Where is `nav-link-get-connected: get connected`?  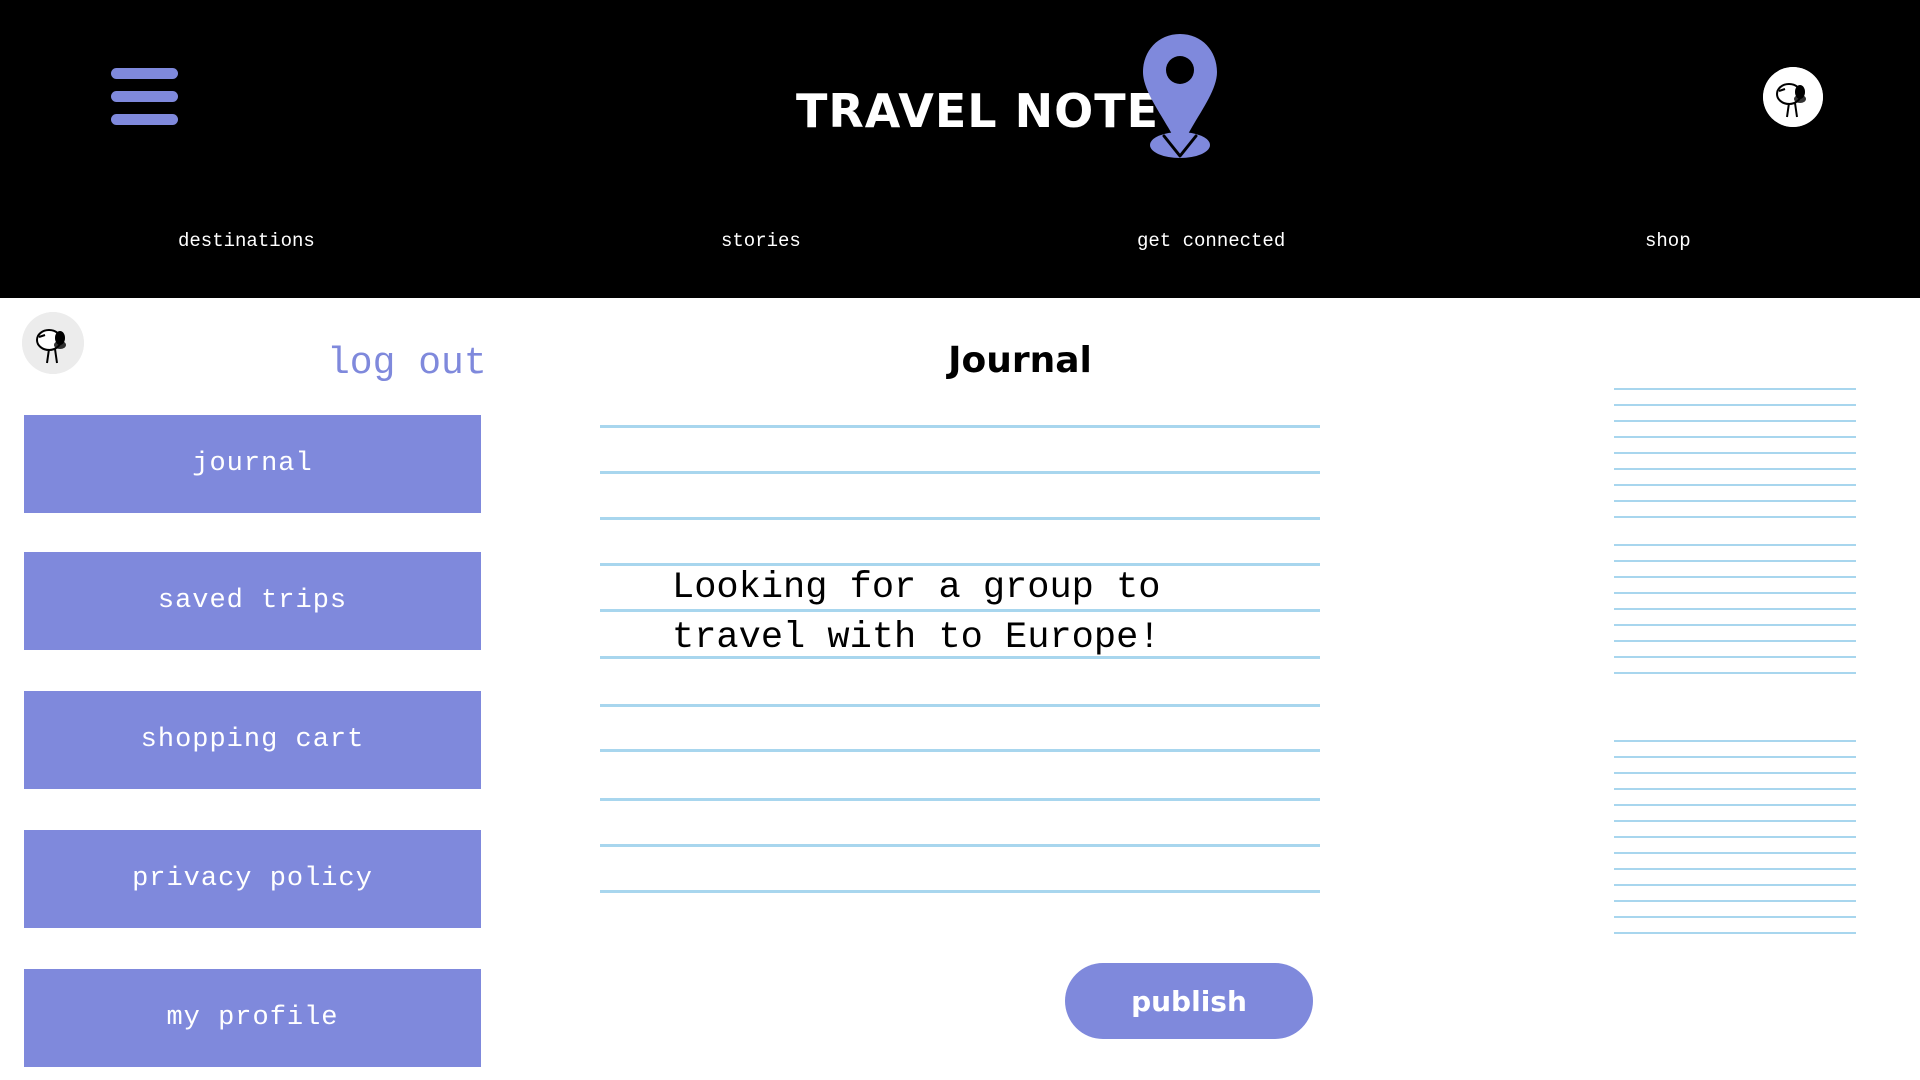 nav-link-get-connected: get connected is located at coordinates (1211, 241).